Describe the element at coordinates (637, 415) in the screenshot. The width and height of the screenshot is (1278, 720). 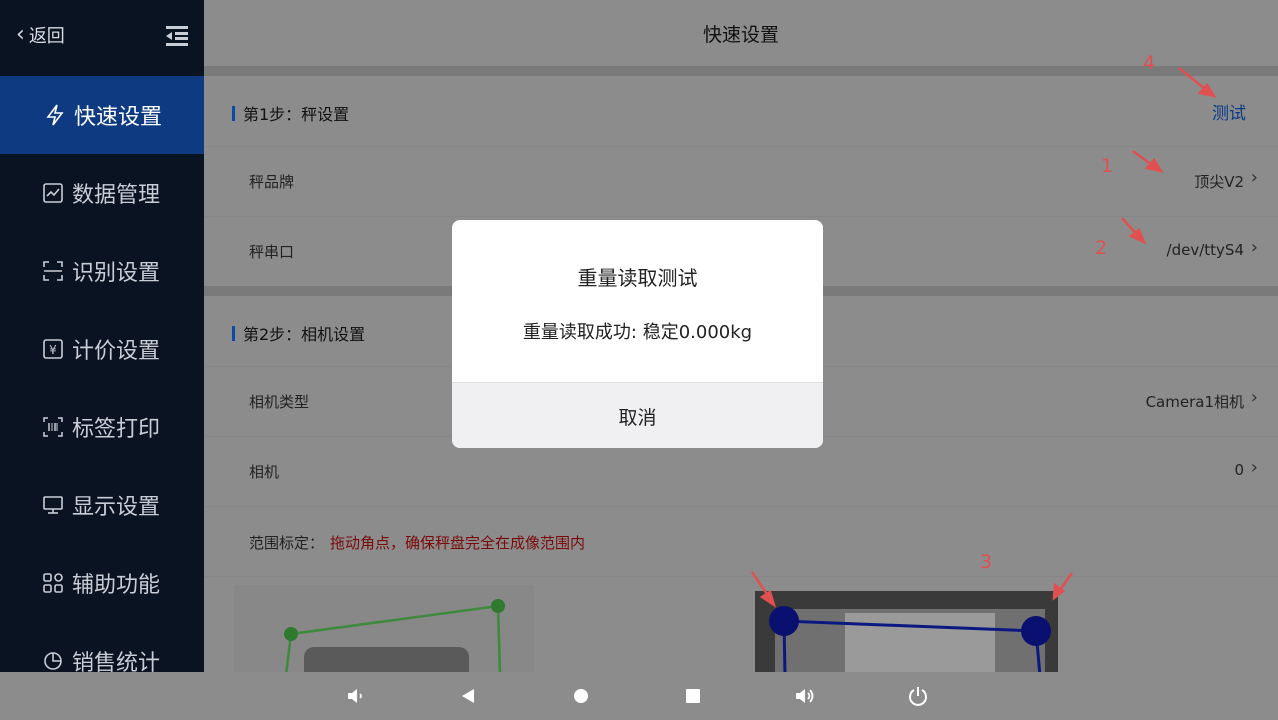
I see `cancel-button: 取消` at that location.